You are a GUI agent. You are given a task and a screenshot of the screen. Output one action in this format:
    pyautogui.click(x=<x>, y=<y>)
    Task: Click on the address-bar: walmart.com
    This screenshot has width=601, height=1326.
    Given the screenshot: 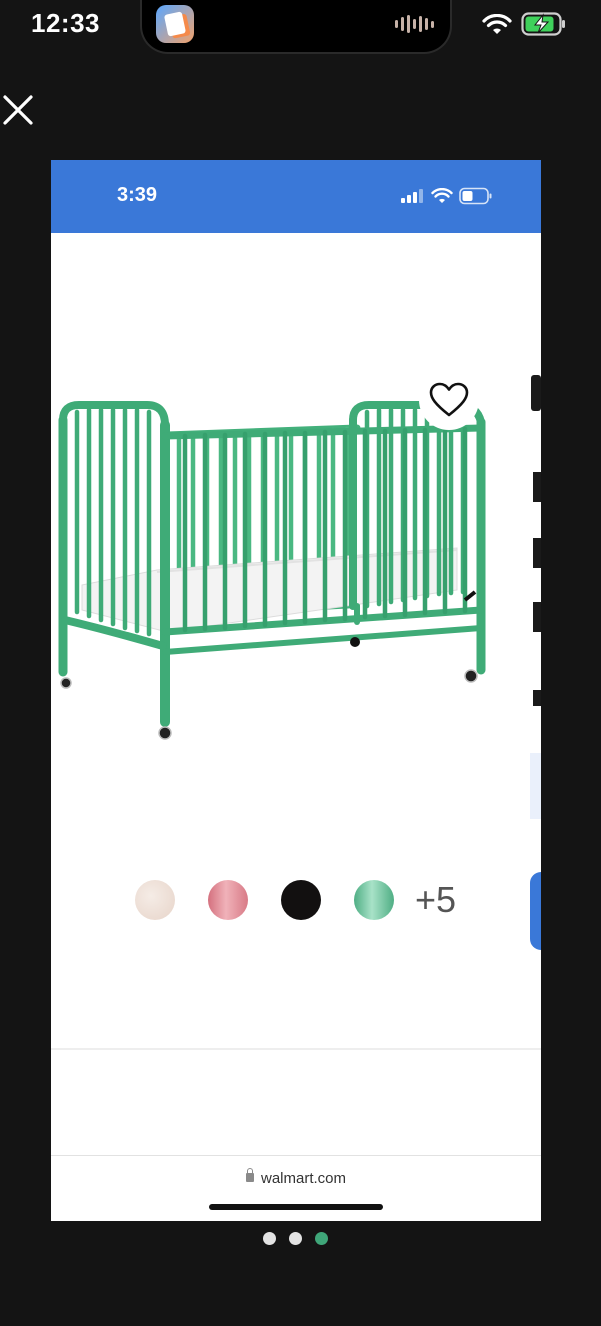 What is the action you would take?
    pyautogui.click(x=296, y=1177)
    